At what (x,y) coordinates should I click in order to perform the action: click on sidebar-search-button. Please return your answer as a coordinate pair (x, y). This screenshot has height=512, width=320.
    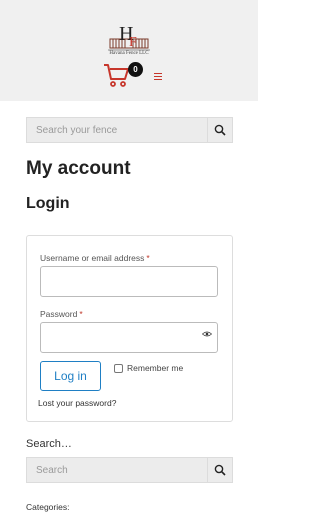
    Looking at the image, I should click on (219, 470).